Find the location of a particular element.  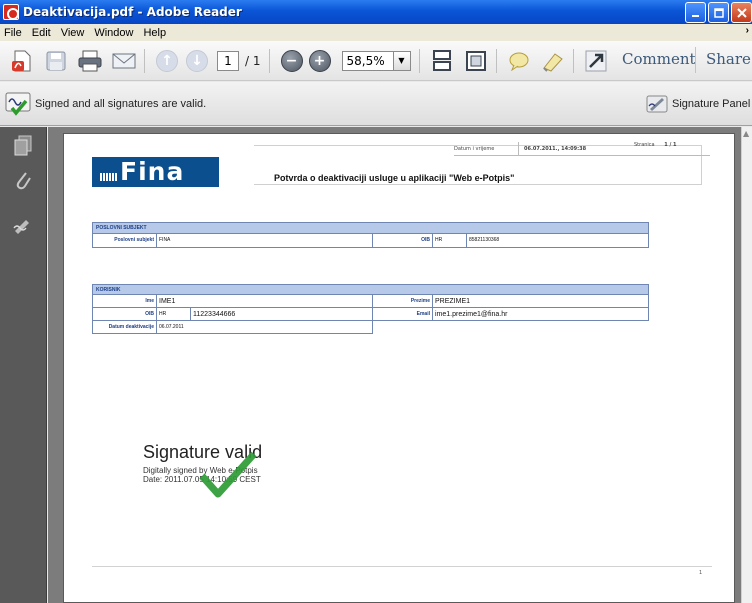

signature-status-text: Signed and all signatures are valid. is located at coordinates (121, 103).